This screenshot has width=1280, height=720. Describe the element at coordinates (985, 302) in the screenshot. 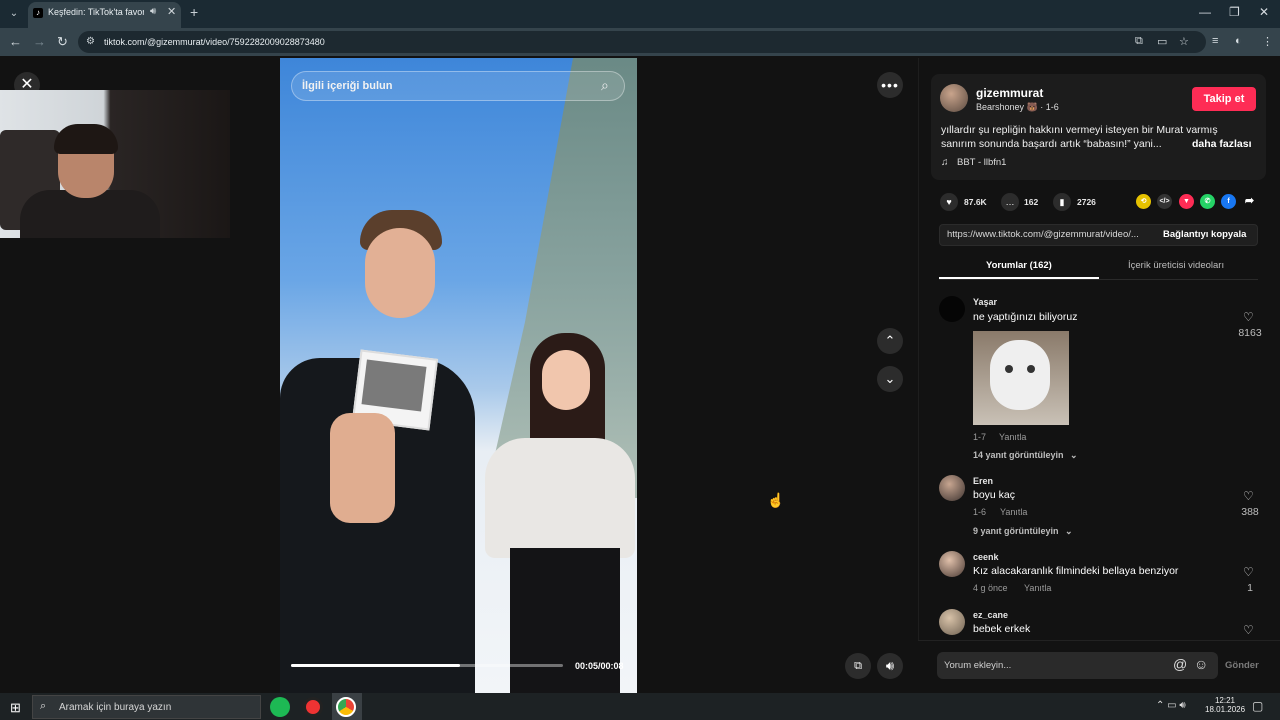

I see `comment-username: Yaşar` at that location.